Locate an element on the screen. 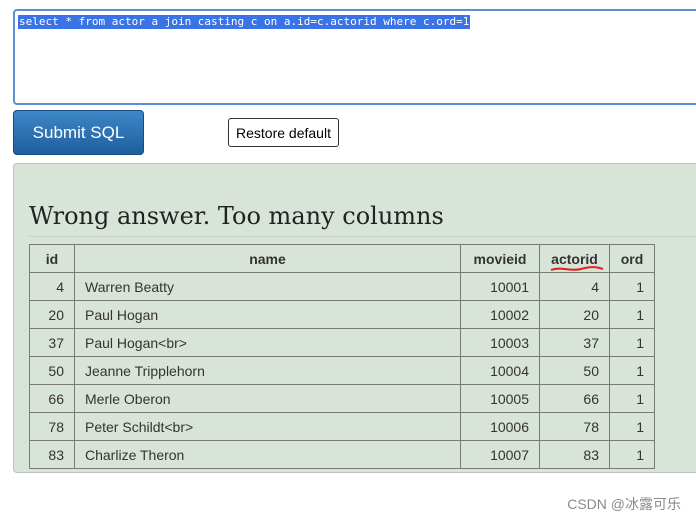 This screenshot has width=696, height=522. cell-actorid: 66 is located at coordinates (574, 398).